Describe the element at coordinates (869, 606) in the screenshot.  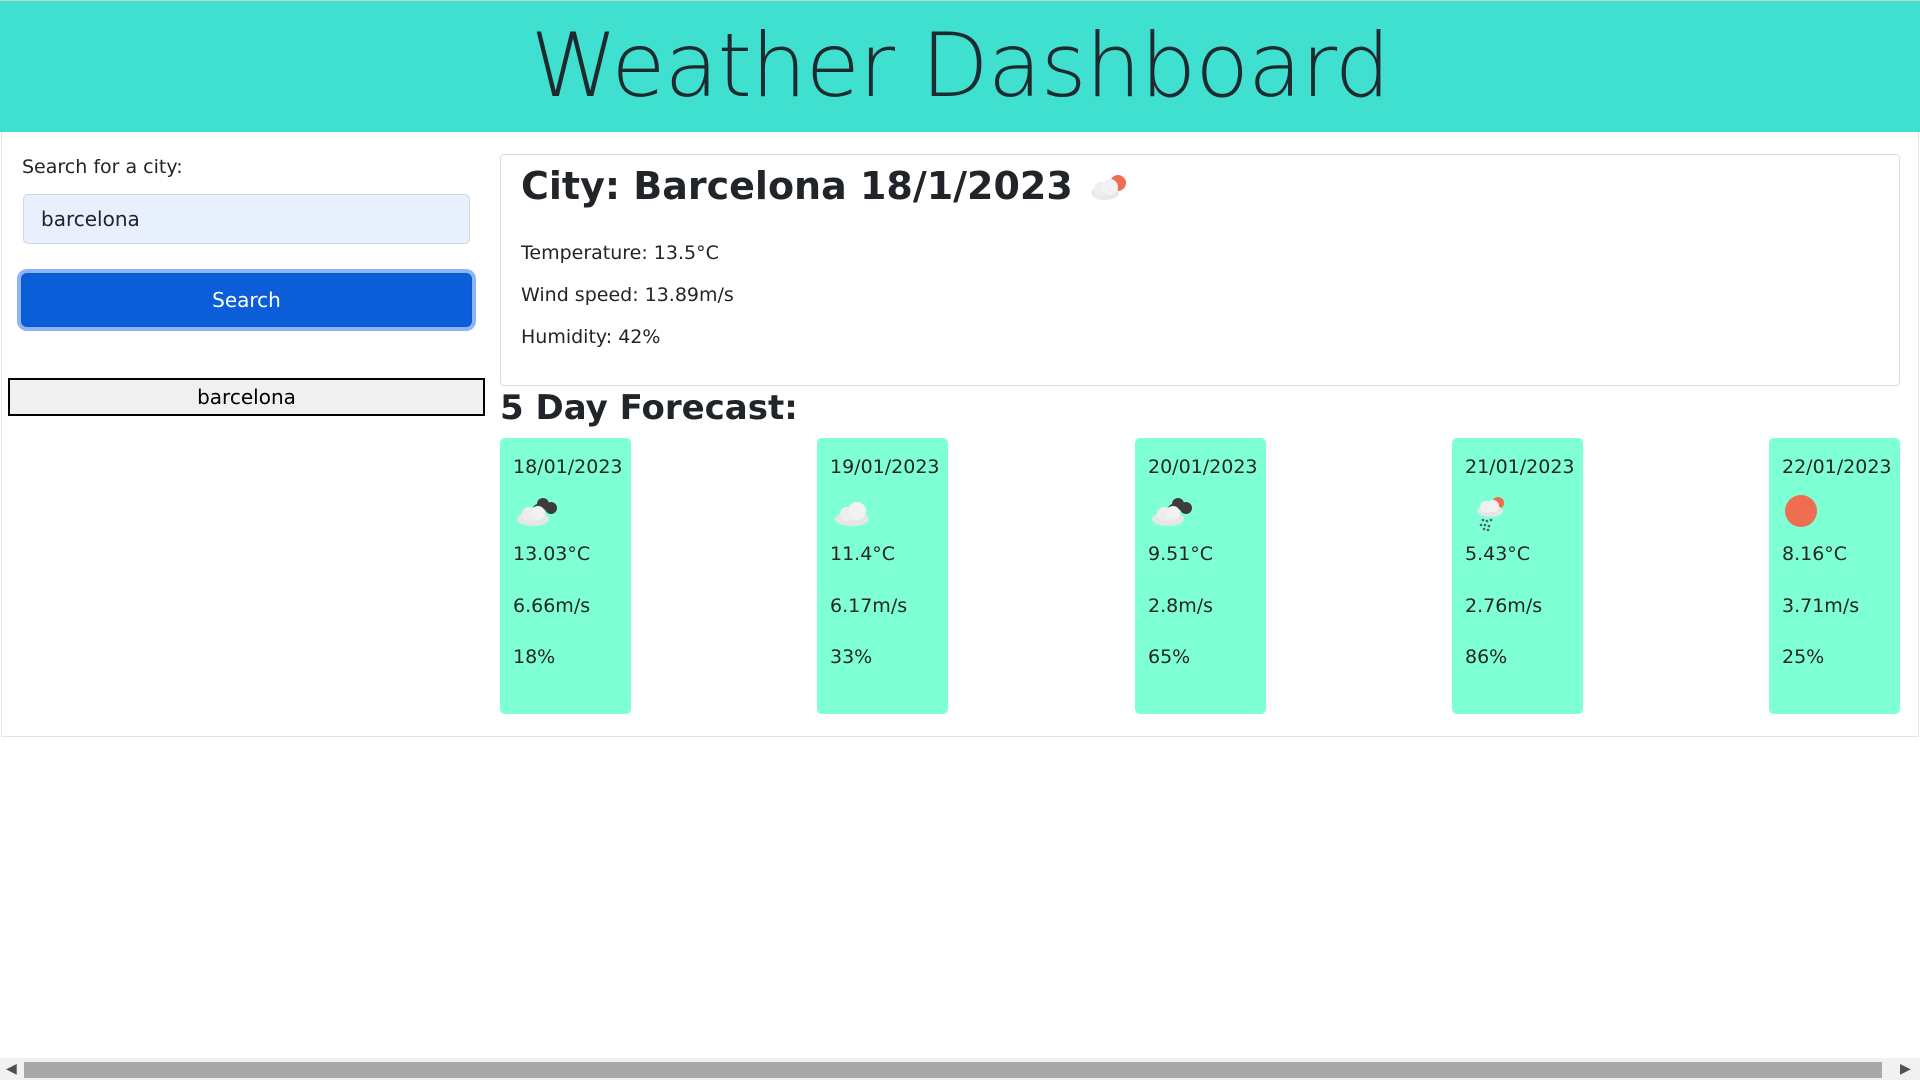
I see `forecast-wind: 6.17m/s` at that location.